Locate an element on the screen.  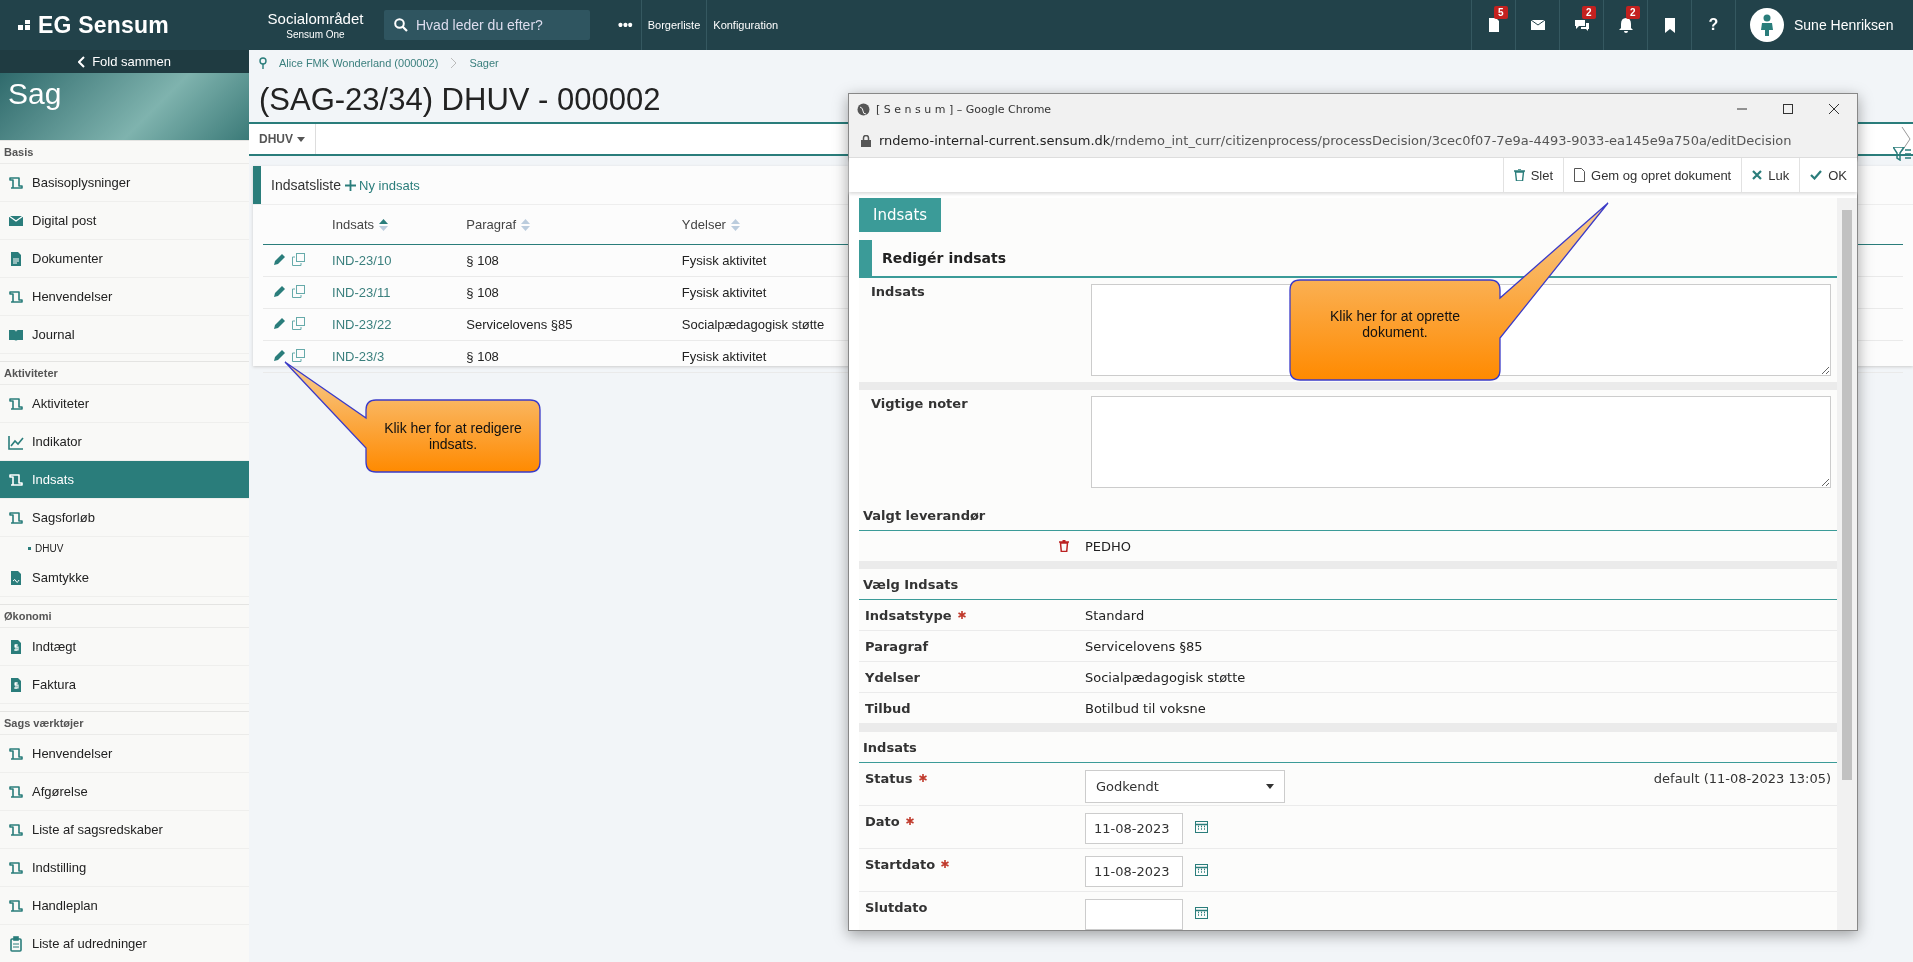
app-logo: EG Sensum is located at coordinates (103, 25).